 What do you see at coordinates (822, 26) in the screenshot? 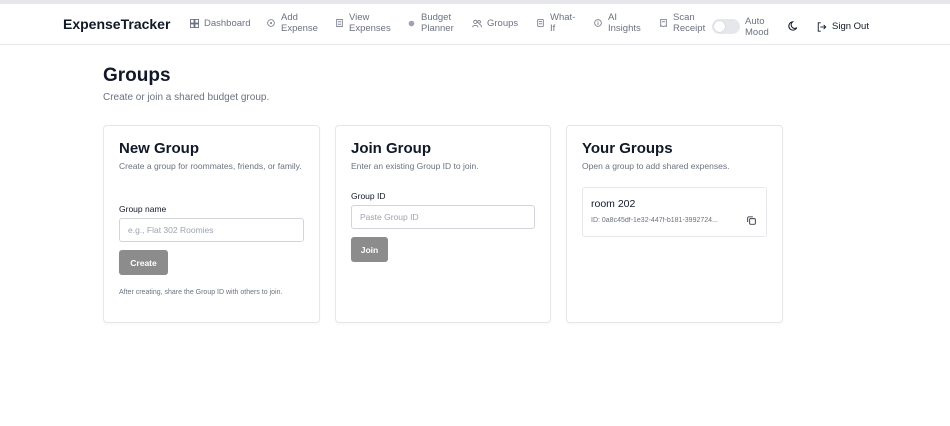
I see `sign-out-icon` at bounding box center [822, 26].